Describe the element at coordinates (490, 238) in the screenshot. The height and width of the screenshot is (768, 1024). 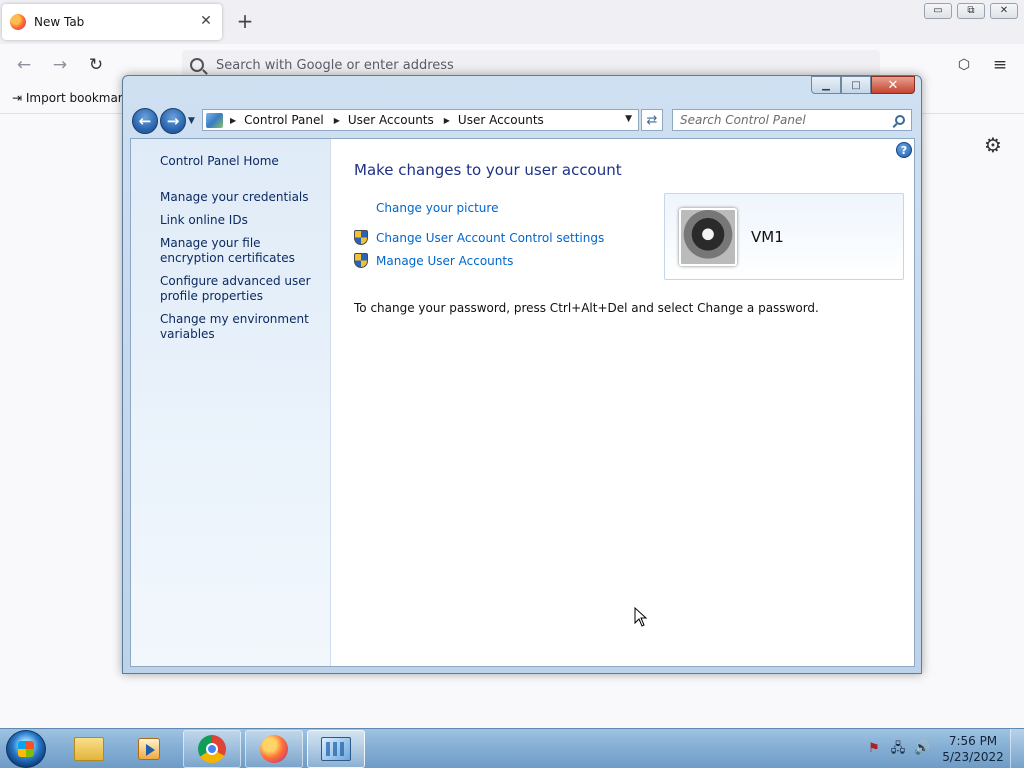
I see `change-uac-label: Change User Account Control settings` at that location.